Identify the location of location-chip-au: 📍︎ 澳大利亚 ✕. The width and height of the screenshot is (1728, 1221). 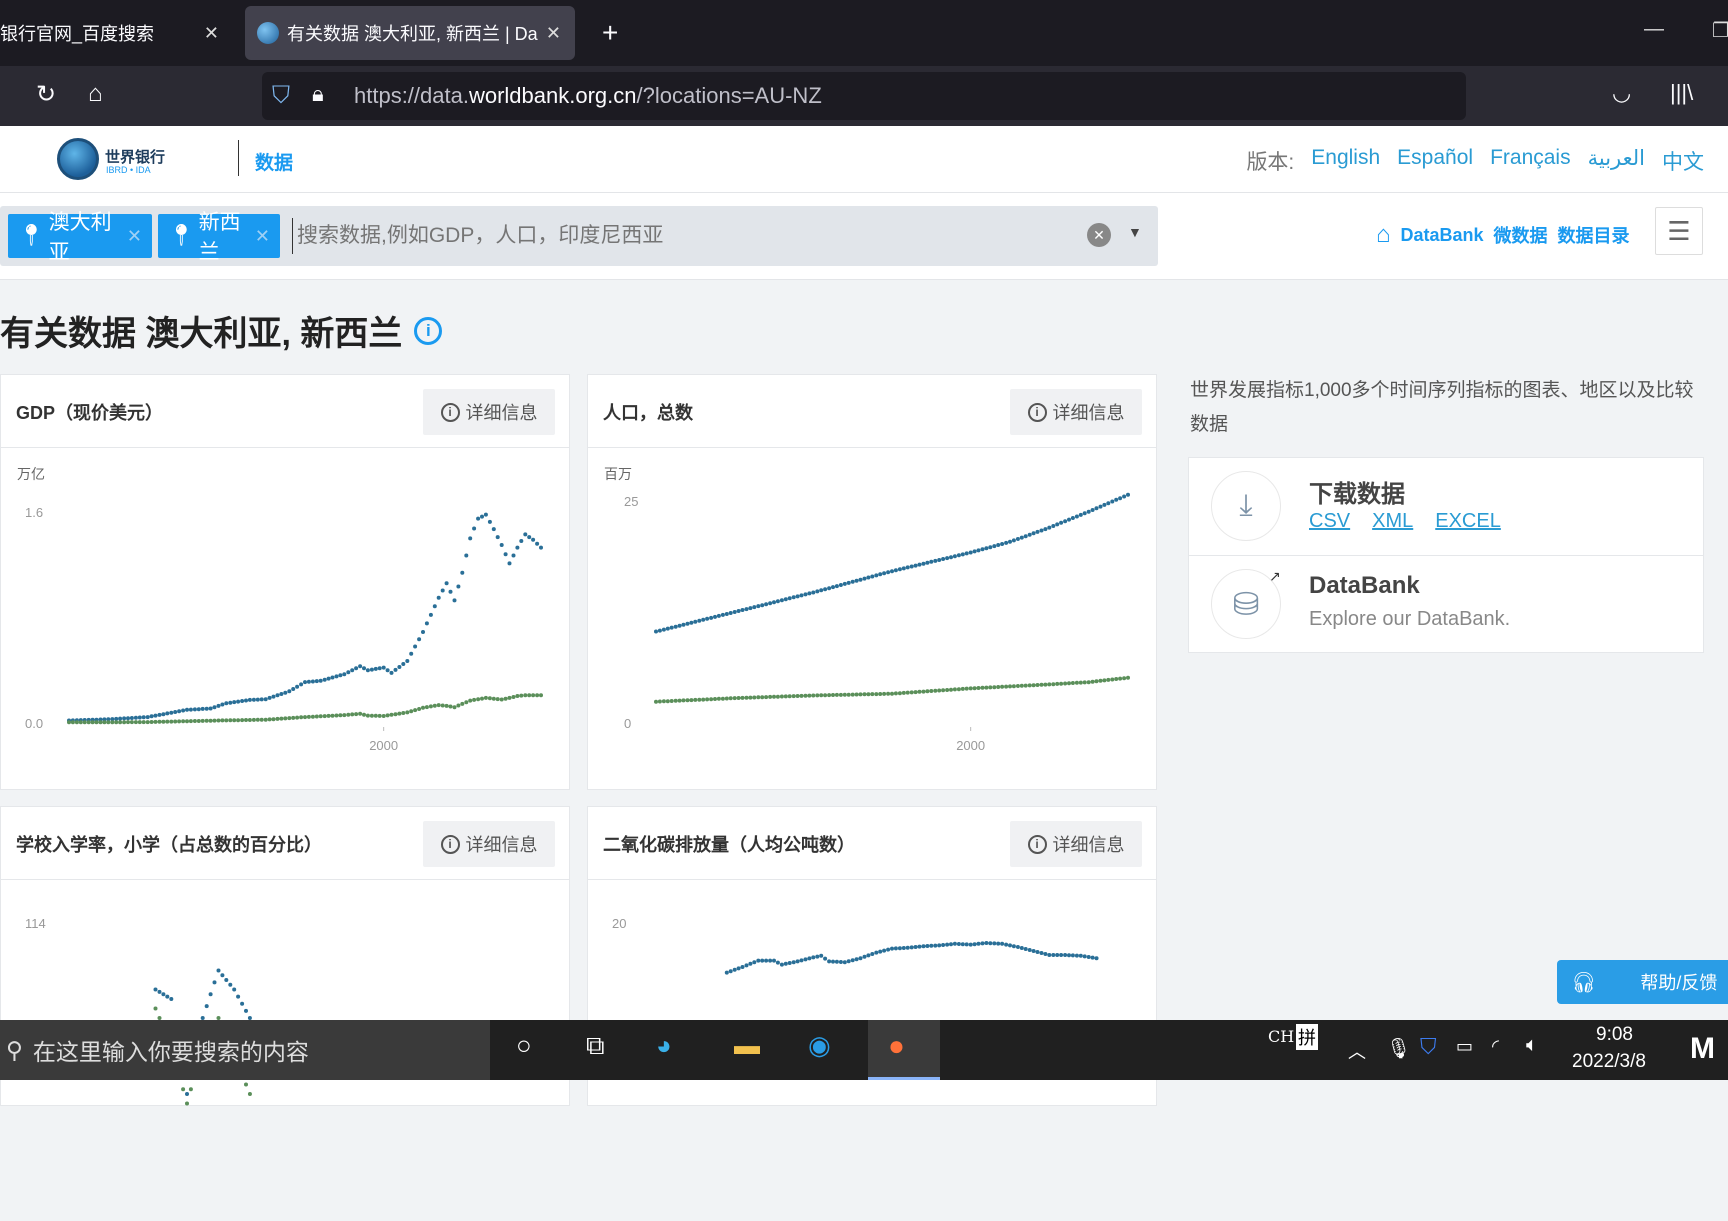
(80, 237).